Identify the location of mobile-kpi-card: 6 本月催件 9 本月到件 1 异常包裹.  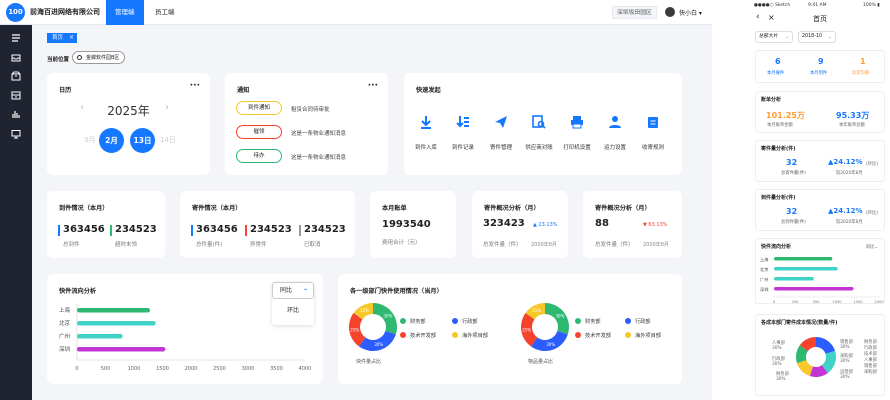
(820, 66).